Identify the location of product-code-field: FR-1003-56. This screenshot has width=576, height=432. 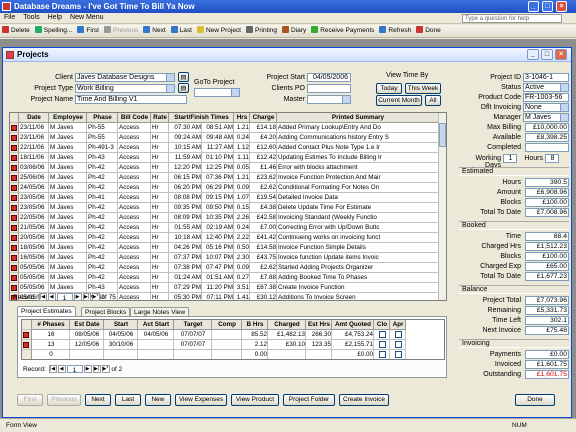
(546, 97).